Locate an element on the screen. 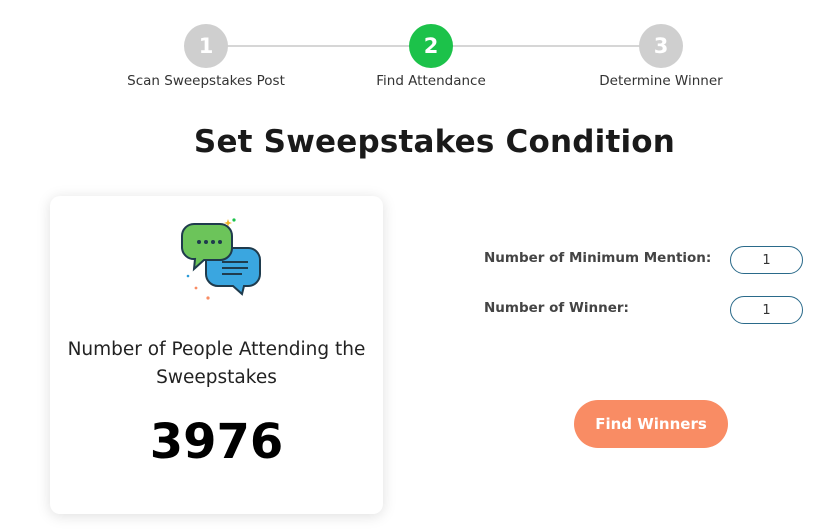  step-find-attendance: 2 Find Attendance is located at coordinates (431, 56).